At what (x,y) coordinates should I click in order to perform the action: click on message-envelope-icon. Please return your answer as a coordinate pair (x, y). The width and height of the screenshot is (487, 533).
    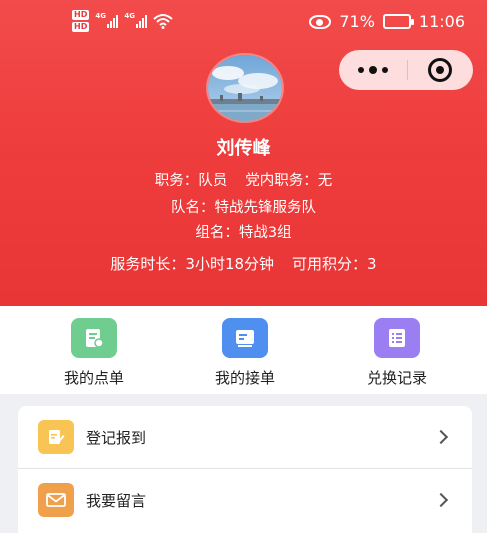
    Looking at the image, I should click on (56, 500).